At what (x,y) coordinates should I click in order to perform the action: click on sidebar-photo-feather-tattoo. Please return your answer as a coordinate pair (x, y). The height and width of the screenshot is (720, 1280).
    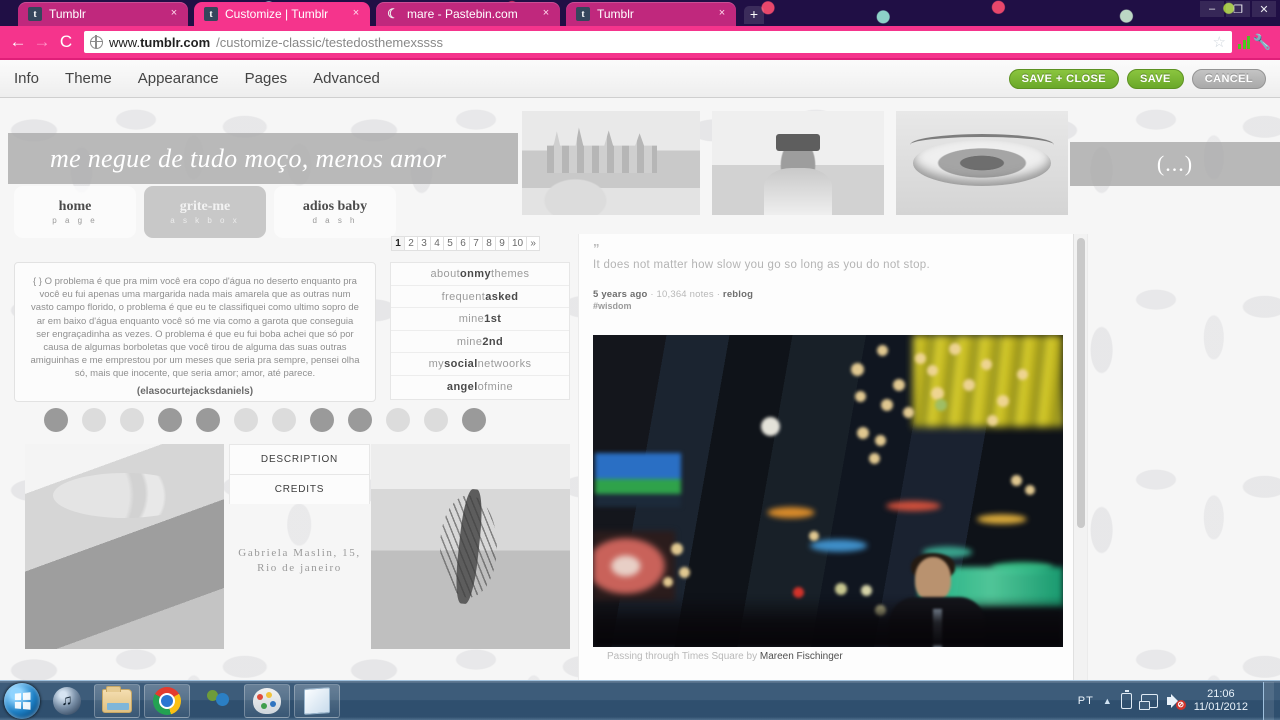
    Looking at the image, I should click on (470, 546).